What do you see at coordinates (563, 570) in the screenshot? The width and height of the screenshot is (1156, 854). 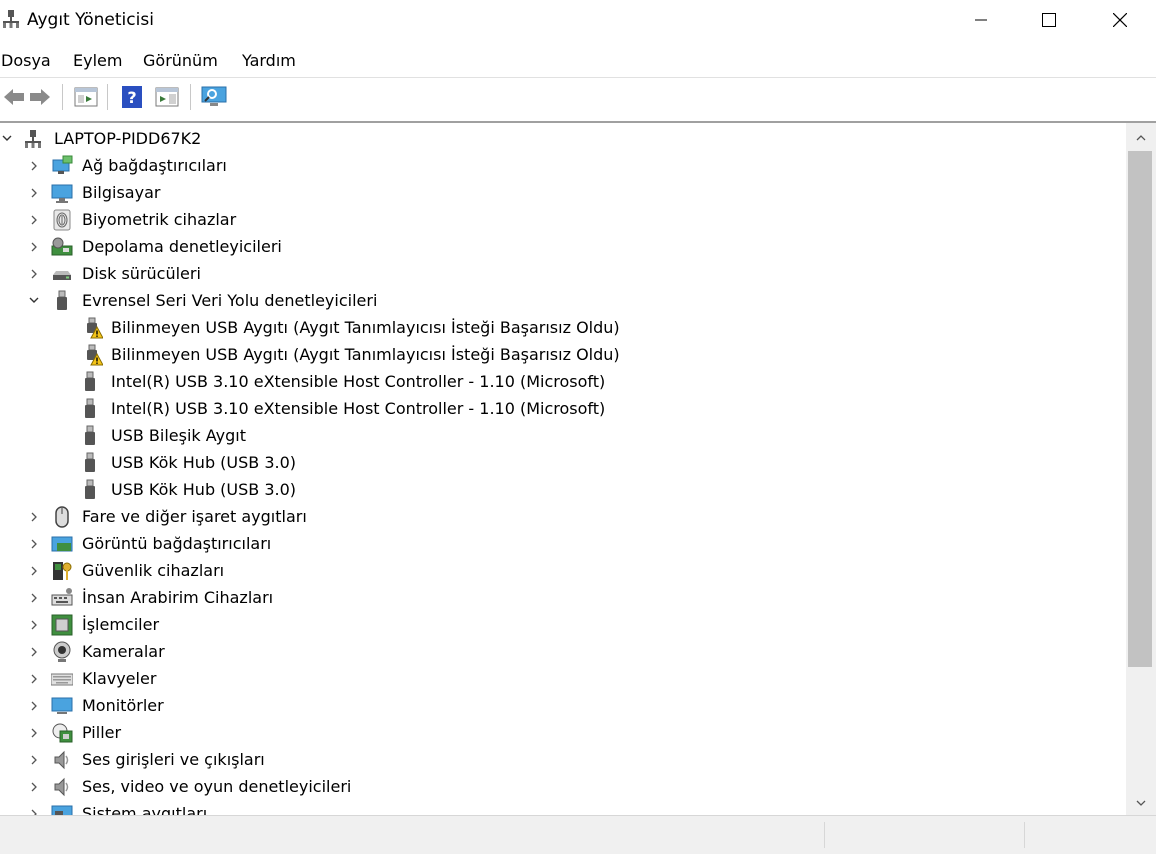 I see `tree-category: Güvenlik cihazları` at bounding box center [563, 570].